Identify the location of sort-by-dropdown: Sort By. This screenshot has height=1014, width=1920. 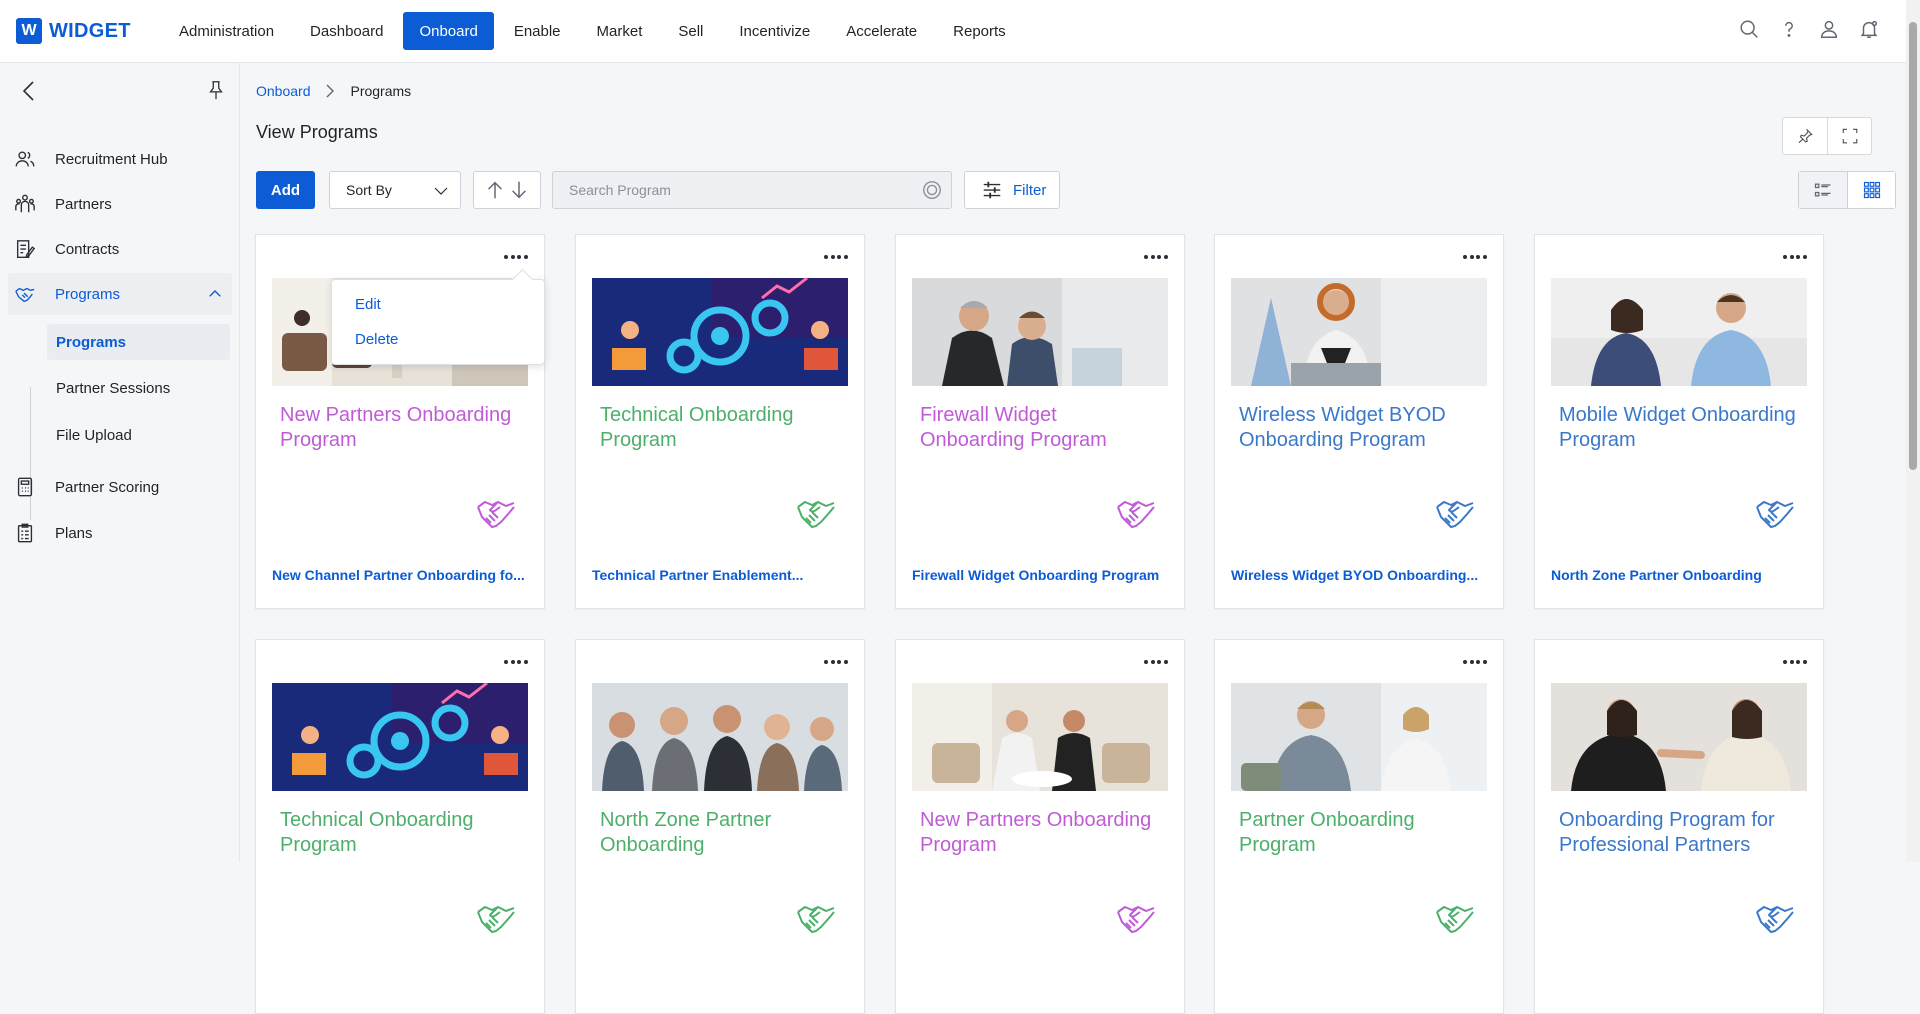
(395, 190).